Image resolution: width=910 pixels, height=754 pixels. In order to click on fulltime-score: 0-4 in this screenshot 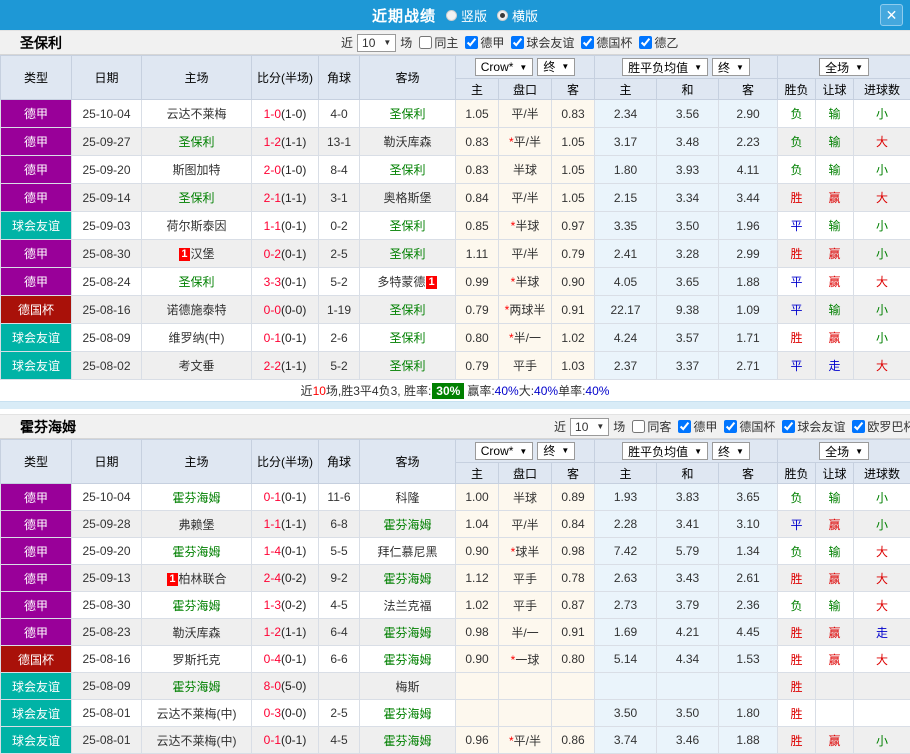, I will do `click(272, 659)`.